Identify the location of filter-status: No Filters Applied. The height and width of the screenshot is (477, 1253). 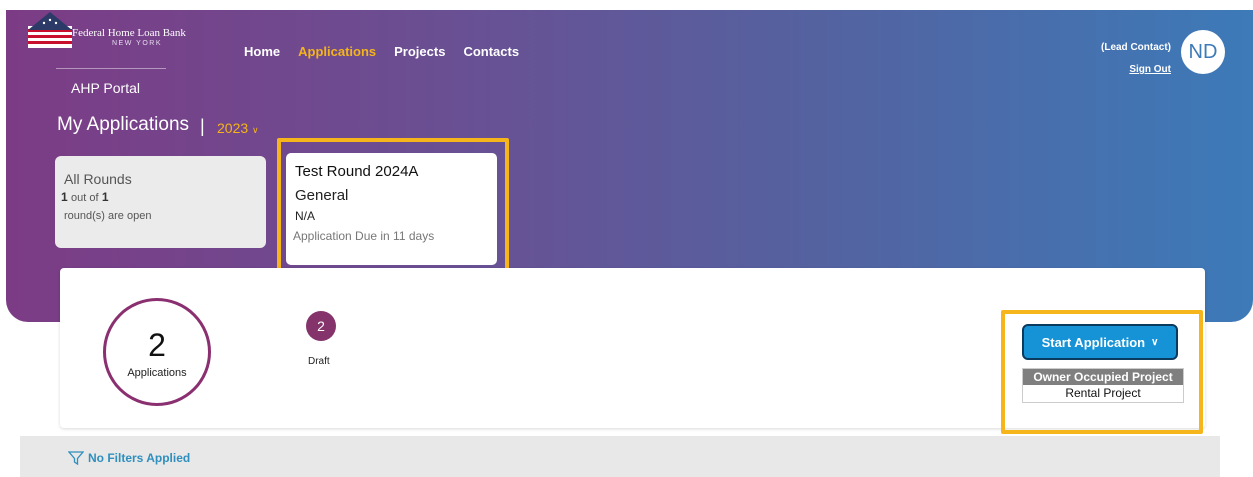
(129, 458).